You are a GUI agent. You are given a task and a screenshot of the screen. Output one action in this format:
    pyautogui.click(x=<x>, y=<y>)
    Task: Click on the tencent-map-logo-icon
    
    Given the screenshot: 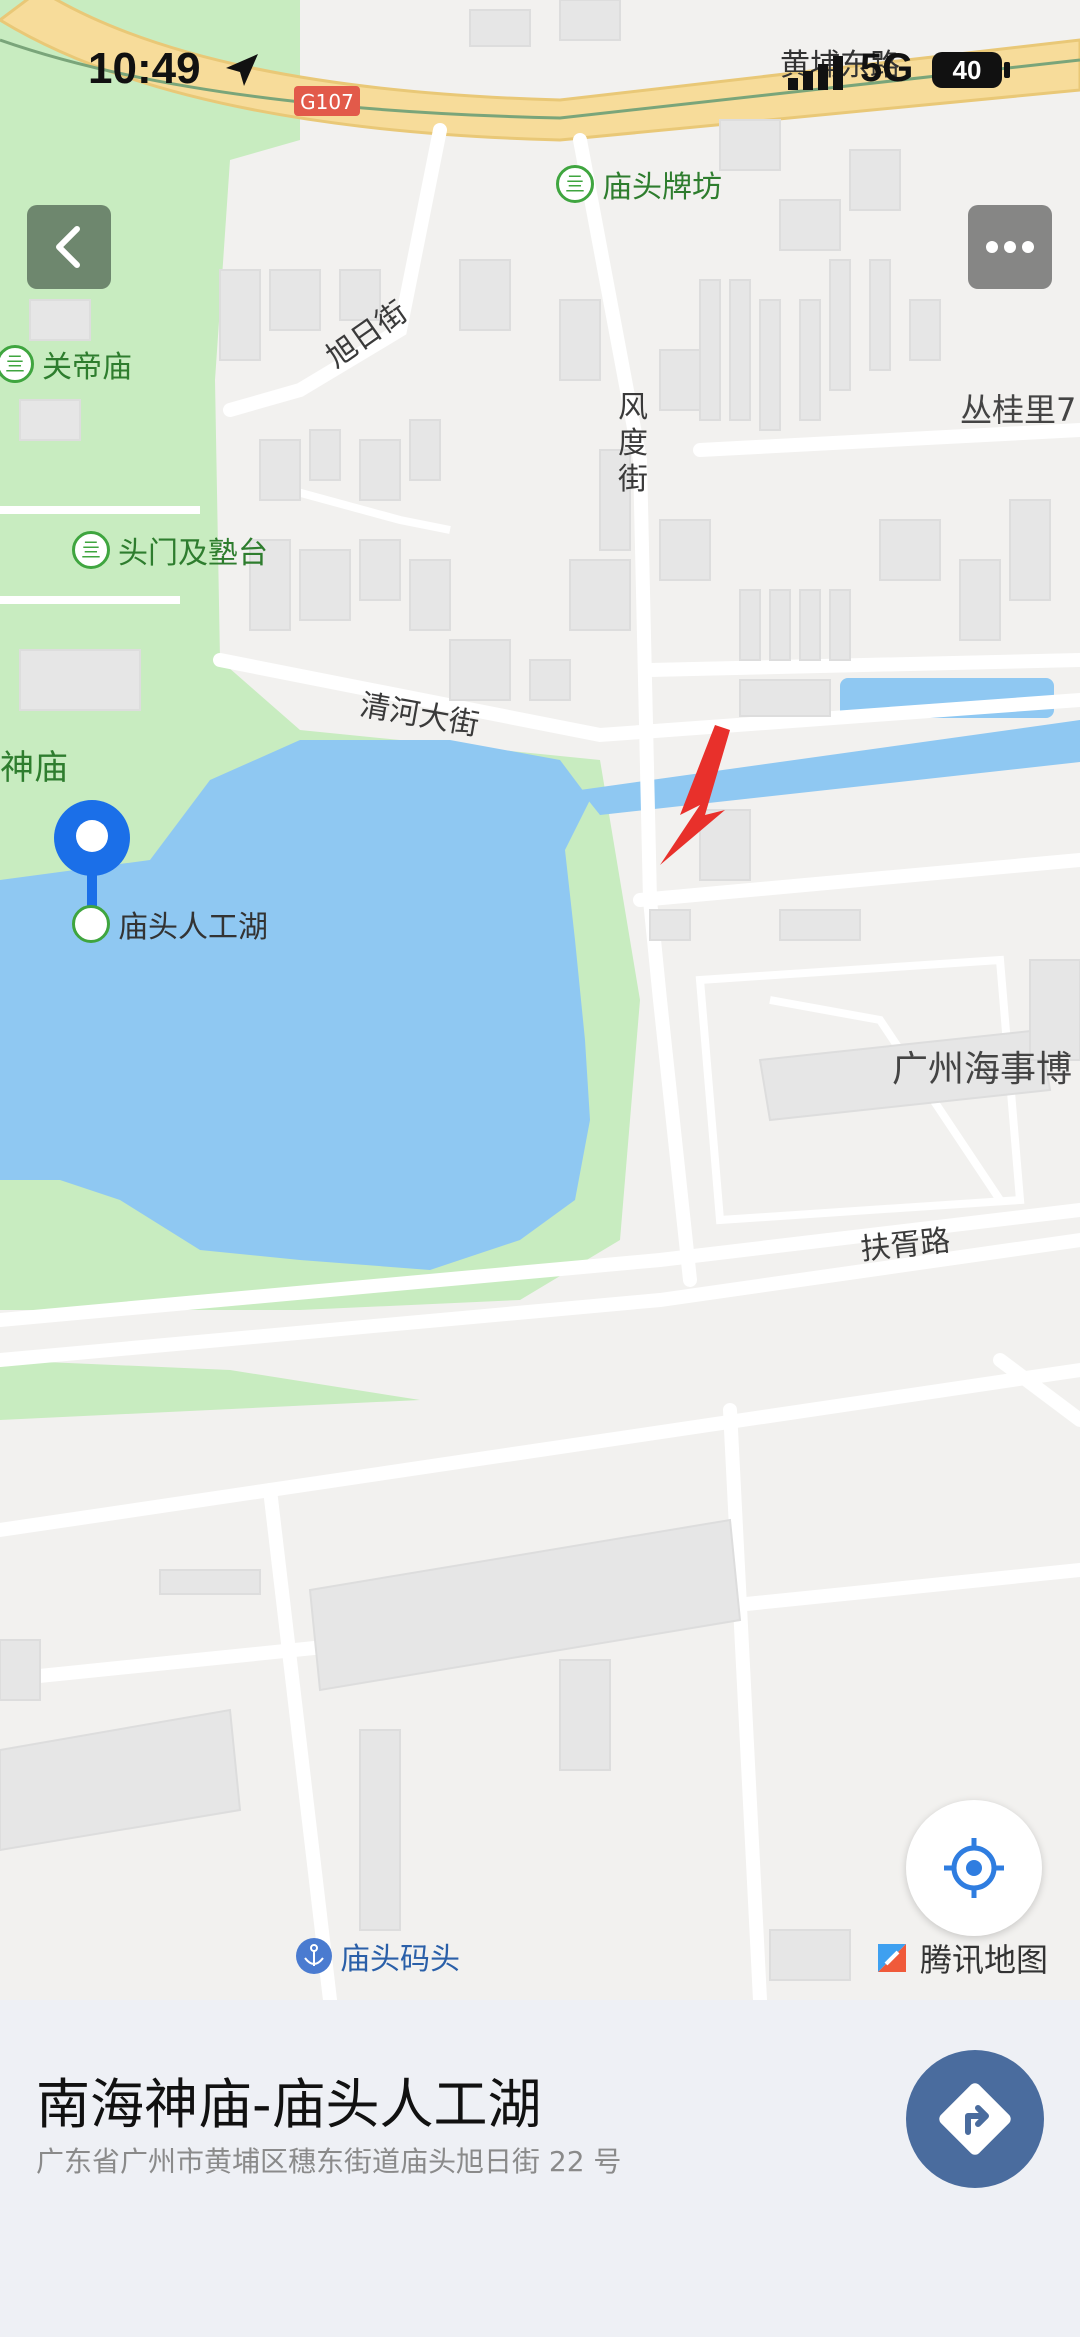 What is the action you would take?
    pyautogui.click(x=892, y=1958)
    